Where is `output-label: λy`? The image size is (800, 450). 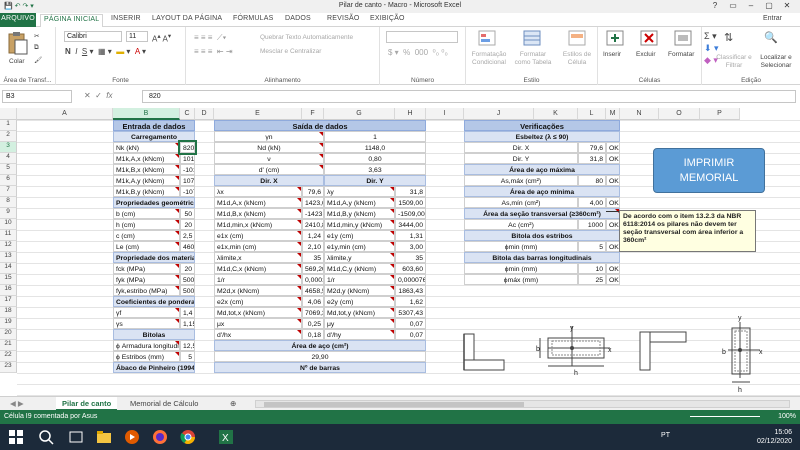
output-label: λy is located at coordinates (359, 191).